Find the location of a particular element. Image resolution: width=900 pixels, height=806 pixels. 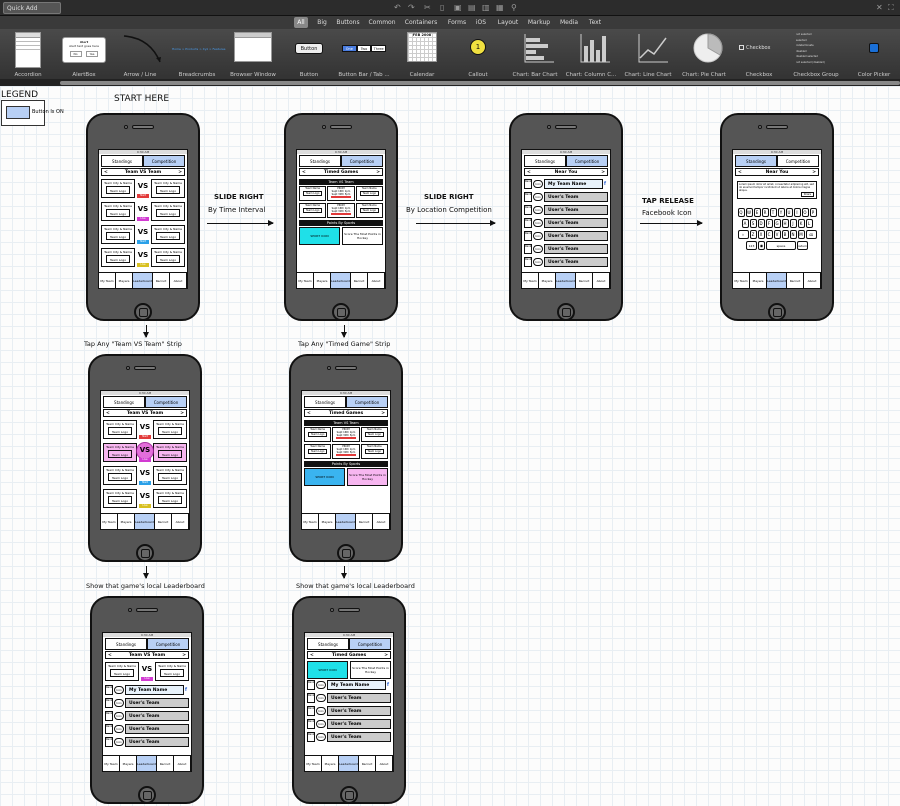

lib-callout: 1 Callout is located at coordinates (478, 54).